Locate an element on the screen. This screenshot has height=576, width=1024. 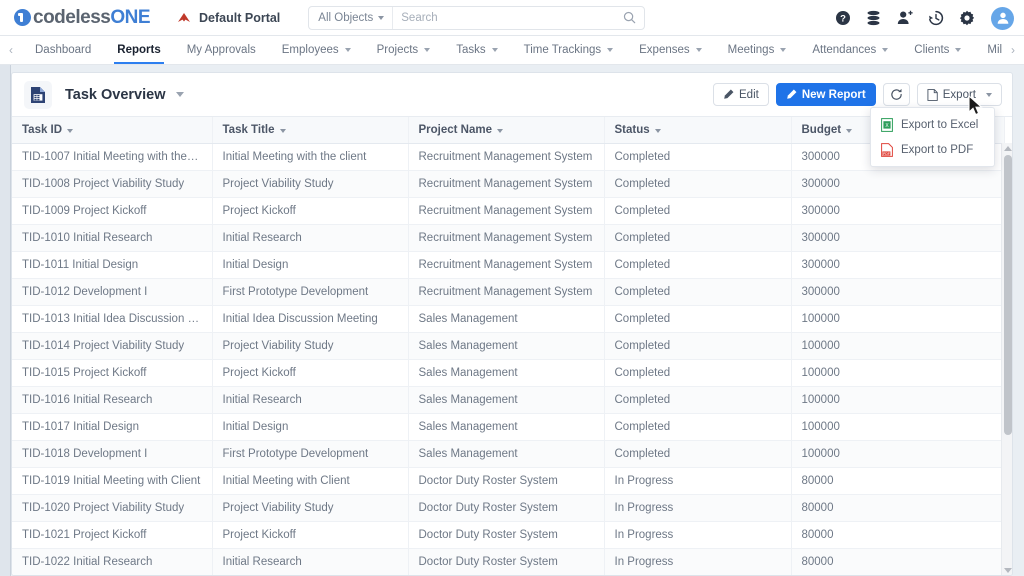
nav-item-label: Employees is located at coordinates (310, 50).